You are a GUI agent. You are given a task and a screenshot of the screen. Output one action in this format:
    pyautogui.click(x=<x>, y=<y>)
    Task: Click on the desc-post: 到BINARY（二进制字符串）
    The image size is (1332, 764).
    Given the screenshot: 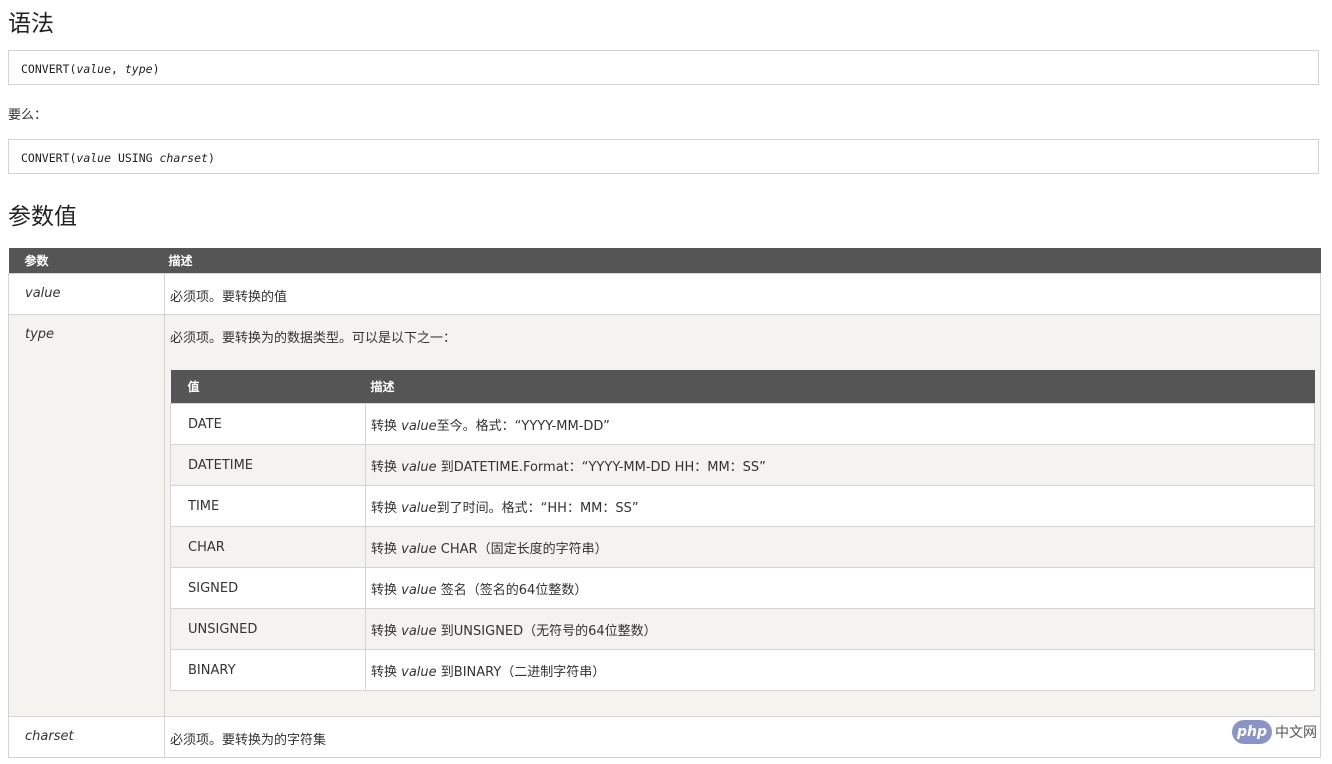 What is the action you would take?
    pyautogui.click(x=521, y=672)
    